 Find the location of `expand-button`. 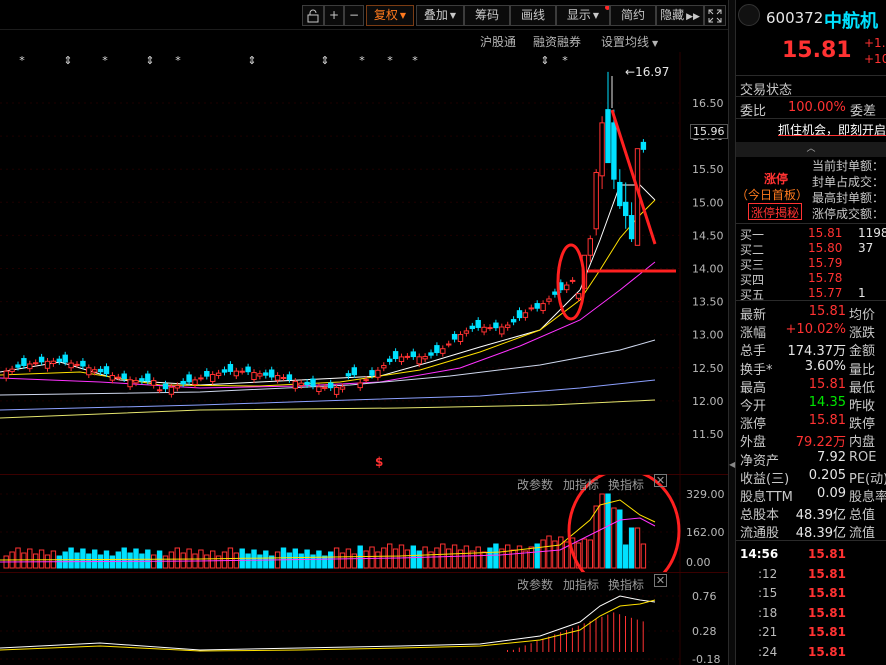

expand-button is located at coordinates (715, 15).